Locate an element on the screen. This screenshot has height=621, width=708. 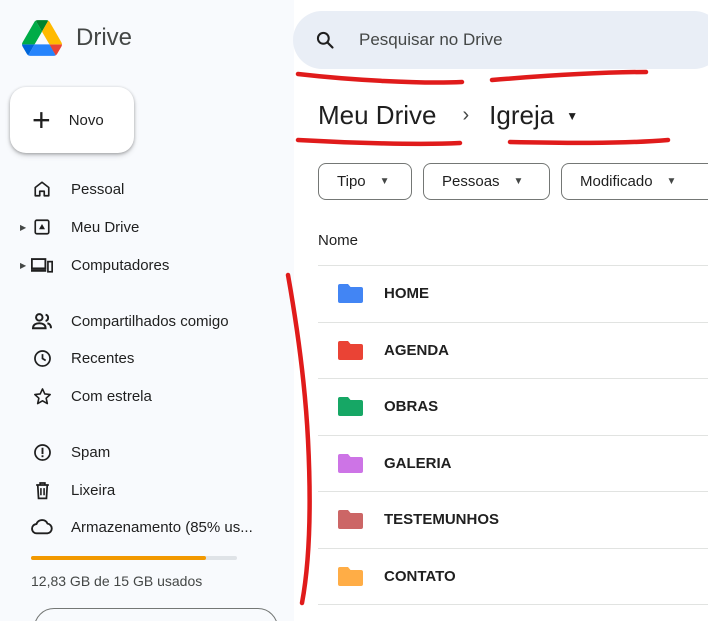
sidebar-item-recentes: Recentes is located at coordinates (147, 358).